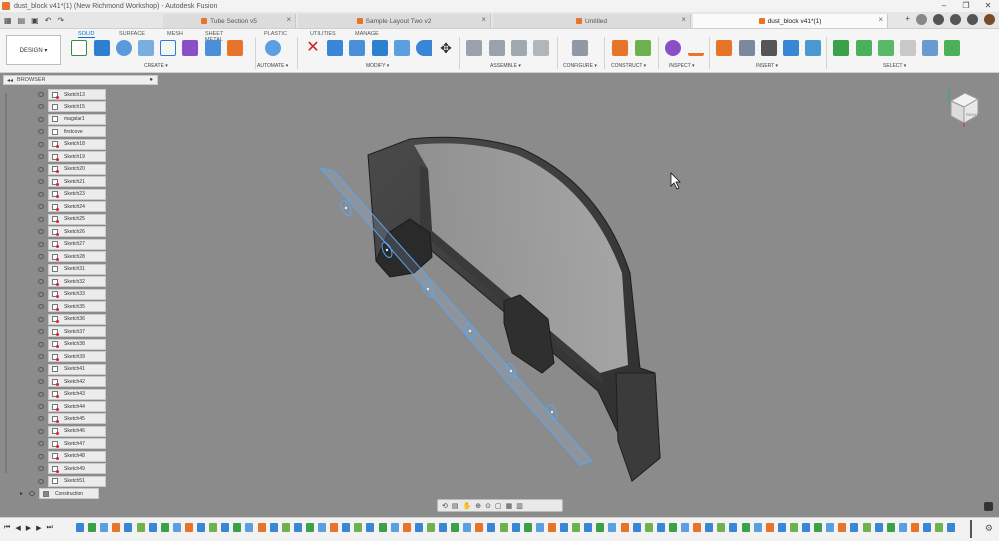  Describe the element at coordinates (49, 528) in the screenshot. I see `go-to-end-icon: ⏭` at that location.